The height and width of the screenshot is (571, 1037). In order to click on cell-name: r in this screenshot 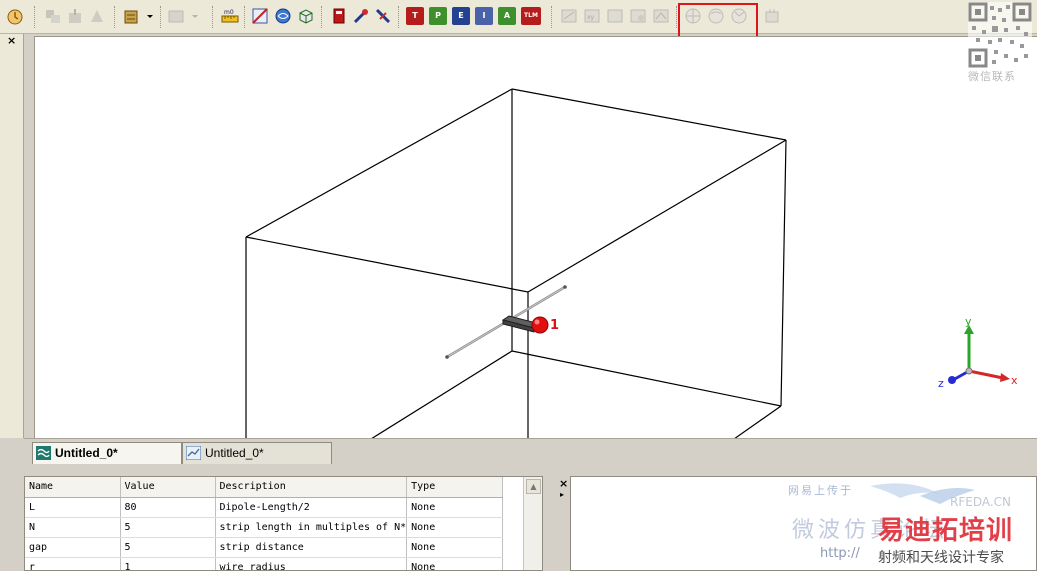, I will do `click(73, 563)`.